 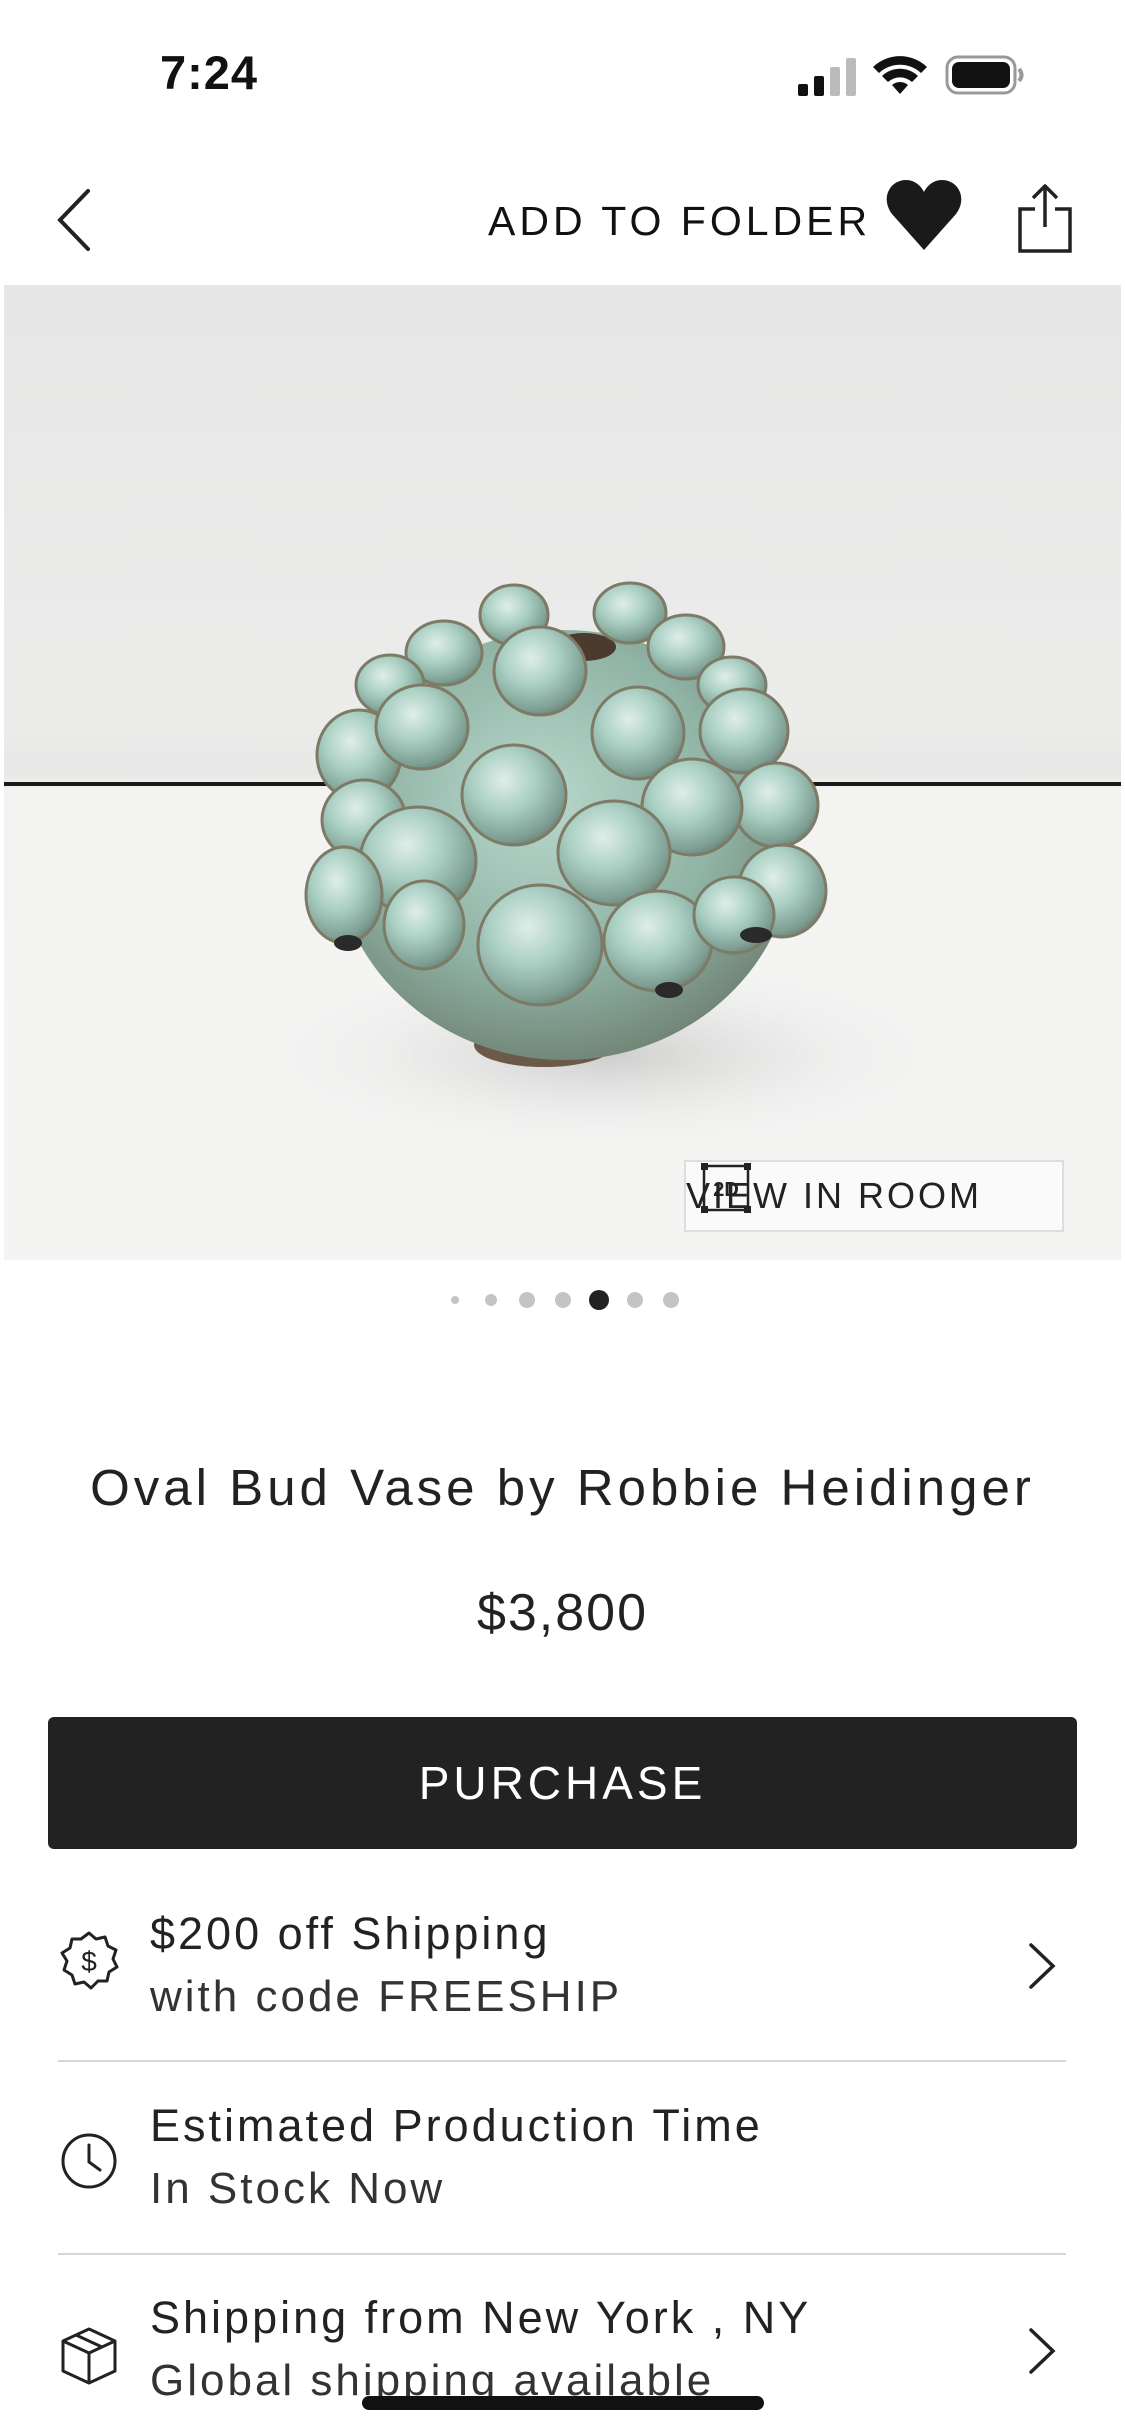 I want to click on purchase-button: PURCHASE, so click(x=562, y=1783).